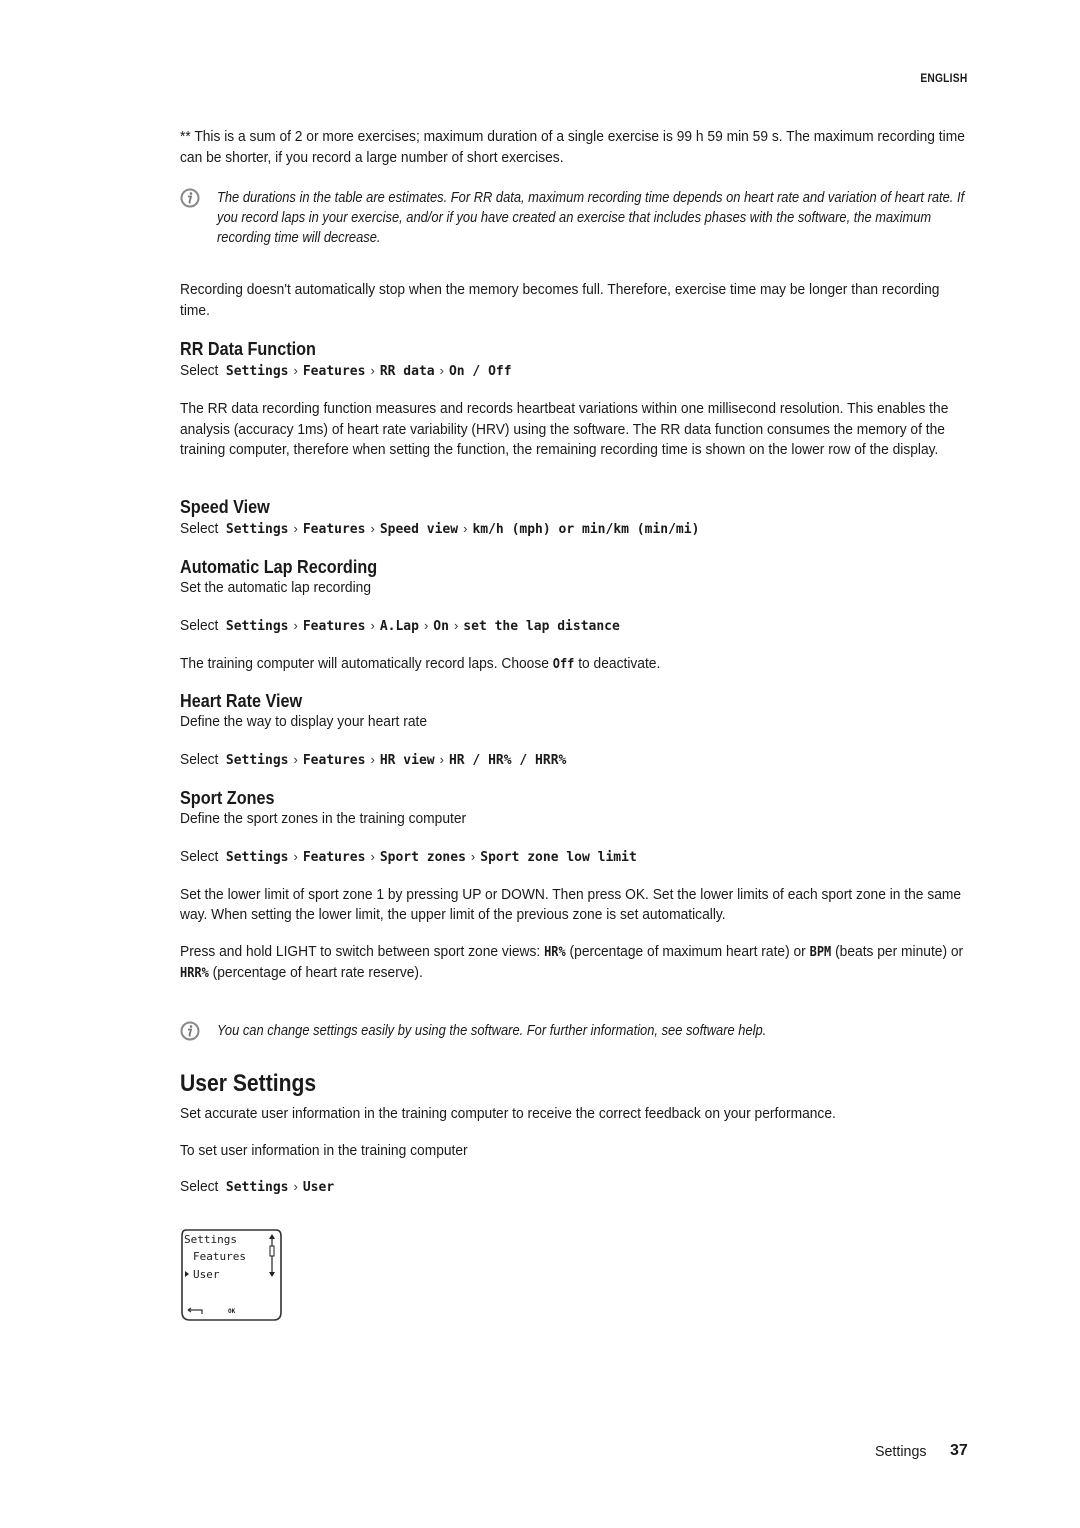 This screenshot has height=1528, width=1080. Describe the element at coordinates (206, 1274) in the screenshot. I see `device-line-user: User` at that location.